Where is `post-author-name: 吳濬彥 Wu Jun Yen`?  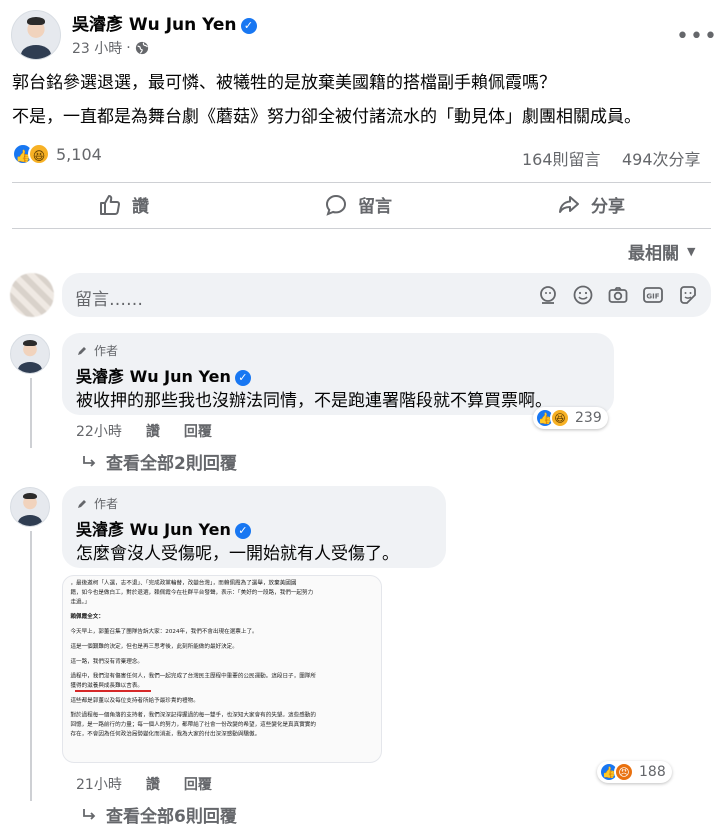 post-author-name: 吳濬彥 Wu Jun Yen is located at coordinates (154, 25).